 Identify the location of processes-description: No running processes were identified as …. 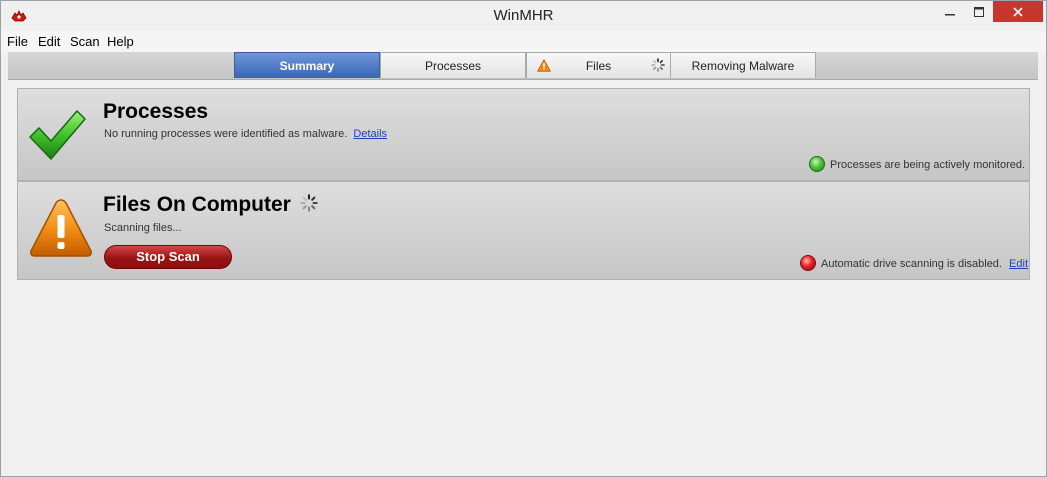
(245, 134).